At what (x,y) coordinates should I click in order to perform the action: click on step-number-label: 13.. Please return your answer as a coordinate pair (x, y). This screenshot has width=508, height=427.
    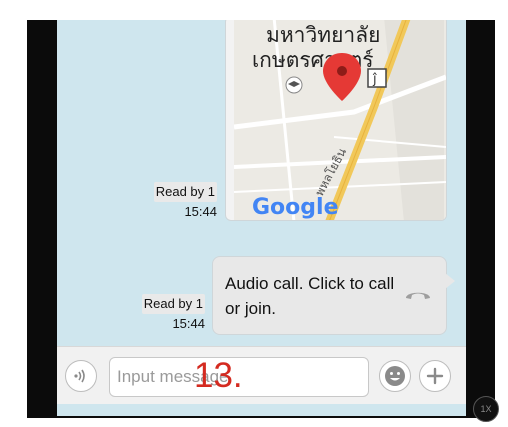
    Looking at the image, I should click on (218, 375).